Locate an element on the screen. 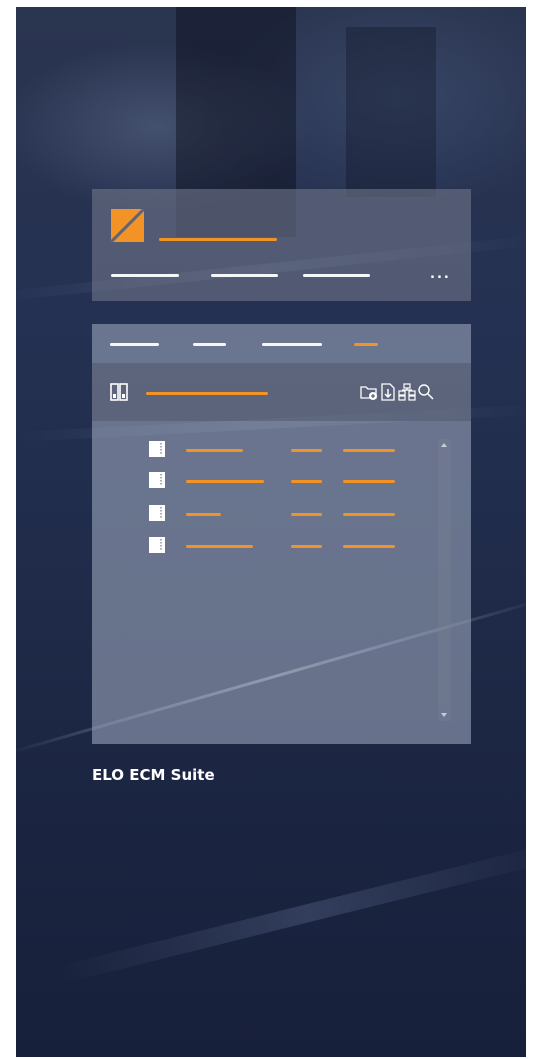  light-streak is located at coordinates (289, 913).